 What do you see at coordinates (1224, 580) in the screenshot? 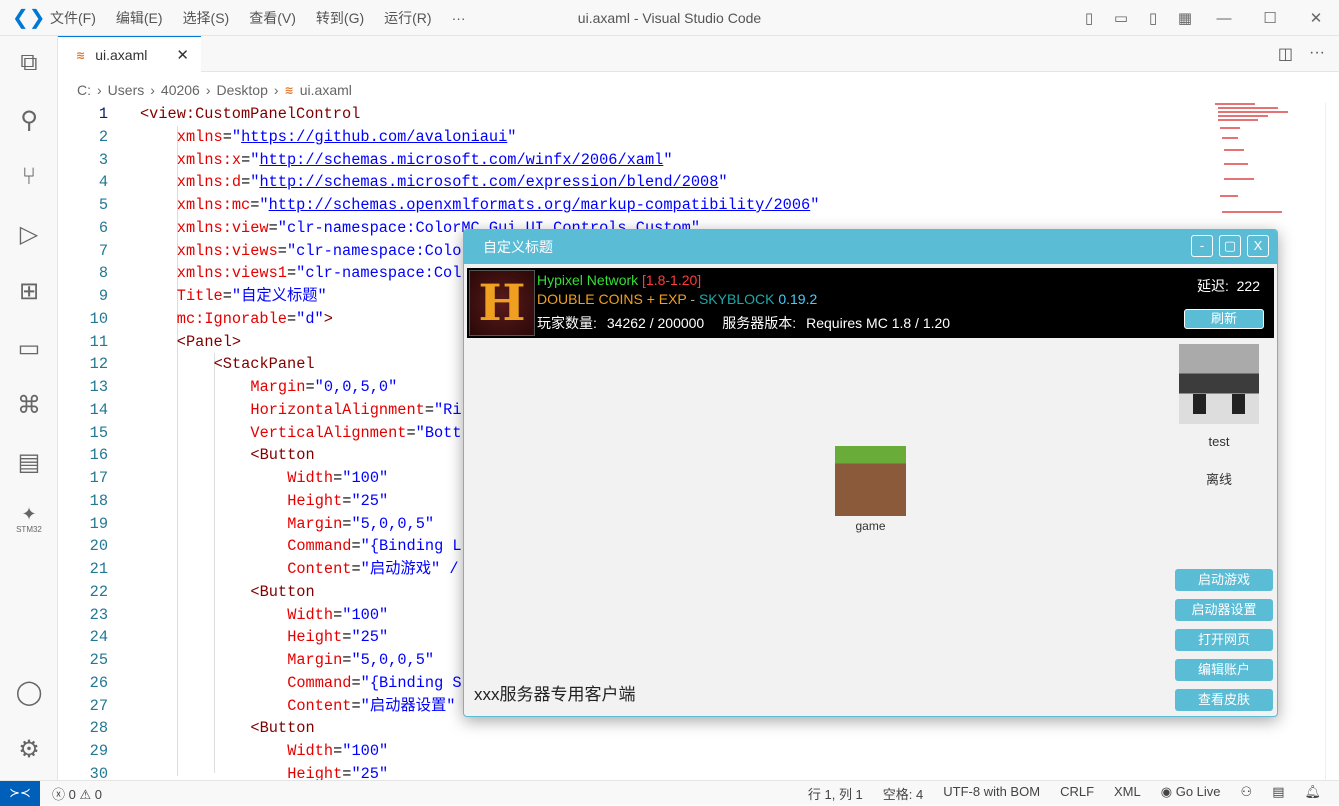
I see `launch-game-button: 启动游戏` at bounding box center [1224, 580].